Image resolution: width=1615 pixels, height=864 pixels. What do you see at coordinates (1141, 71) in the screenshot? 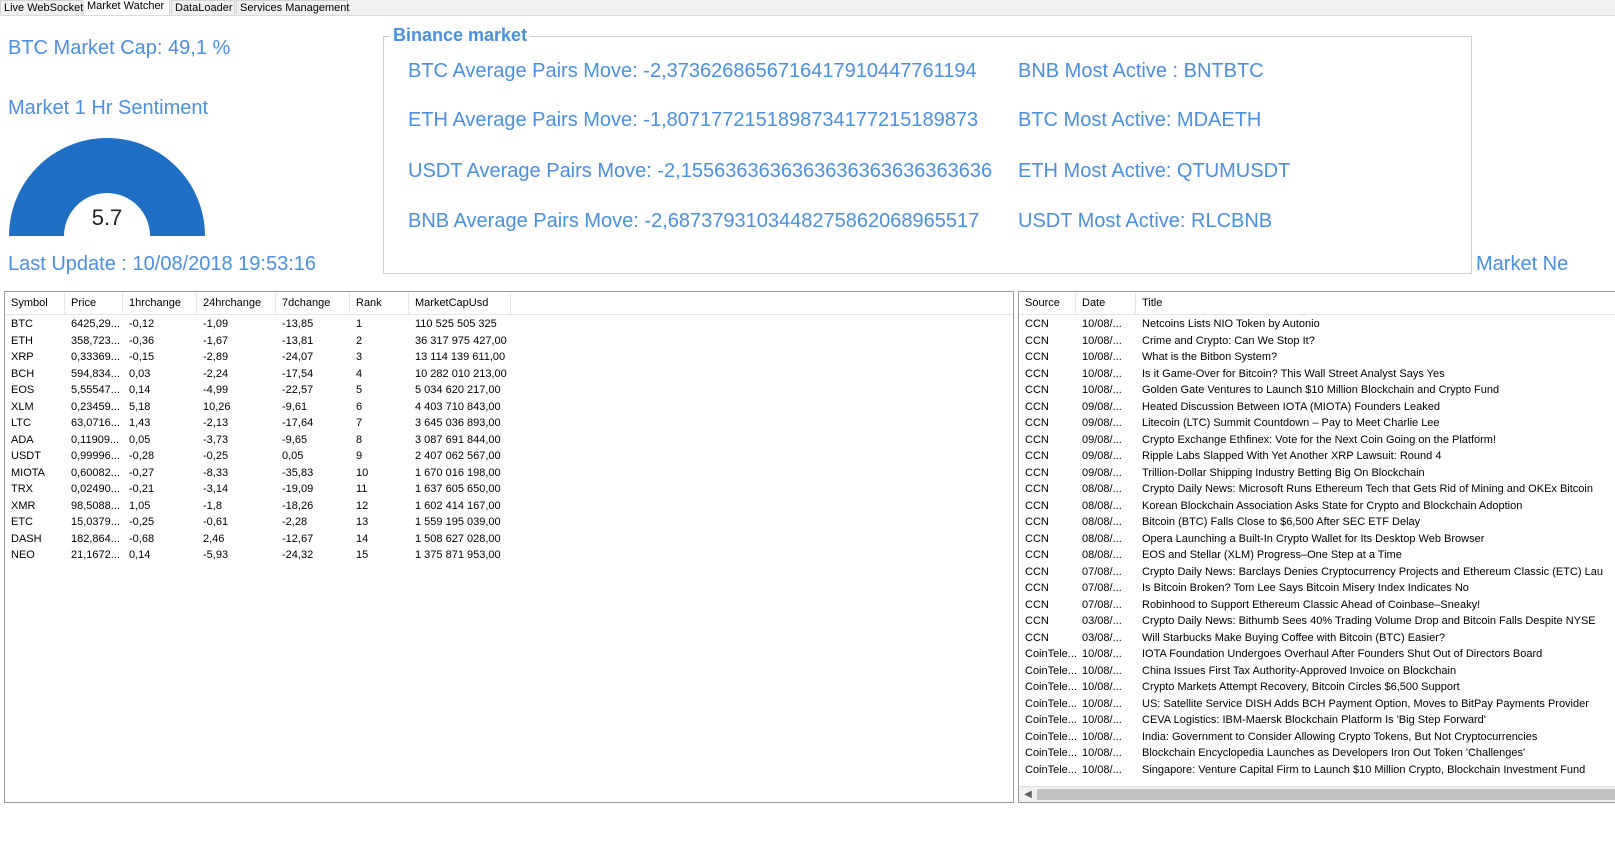
I see `bnb-most-active: BNB Most Active : BNTBTC` at bounding box center [1141, 71].